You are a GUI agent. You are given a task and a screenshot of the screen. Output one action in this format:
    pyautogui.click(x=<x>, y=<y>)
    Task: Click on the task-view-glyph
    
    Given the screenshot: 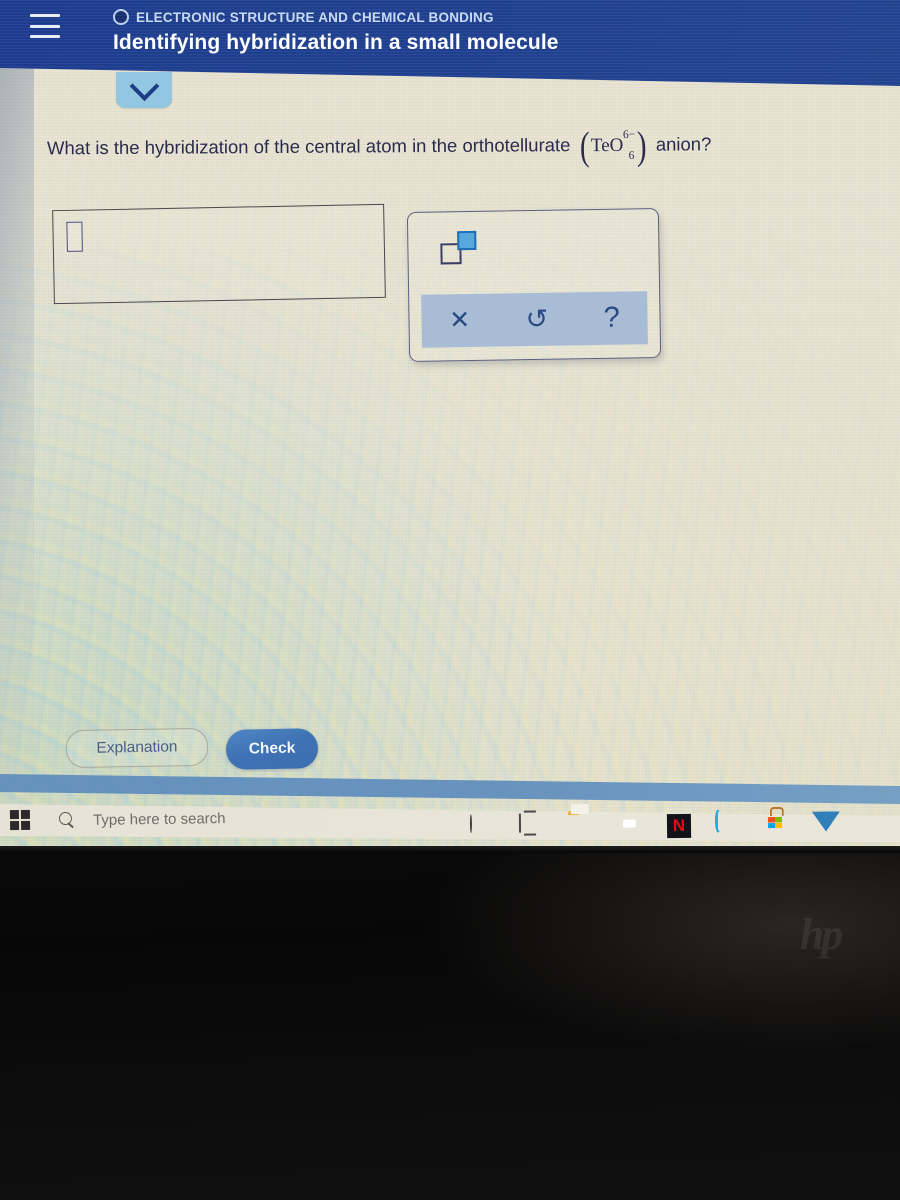 What is the action you would take?
    pyautogui.click(x=520, y=823)
    